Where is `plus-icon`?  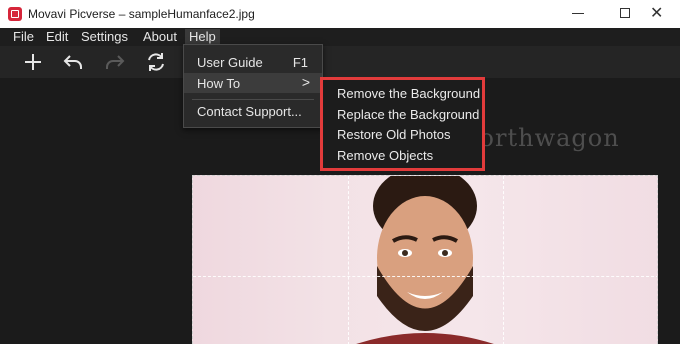 plus-icon is located at coordinates (33, 62).